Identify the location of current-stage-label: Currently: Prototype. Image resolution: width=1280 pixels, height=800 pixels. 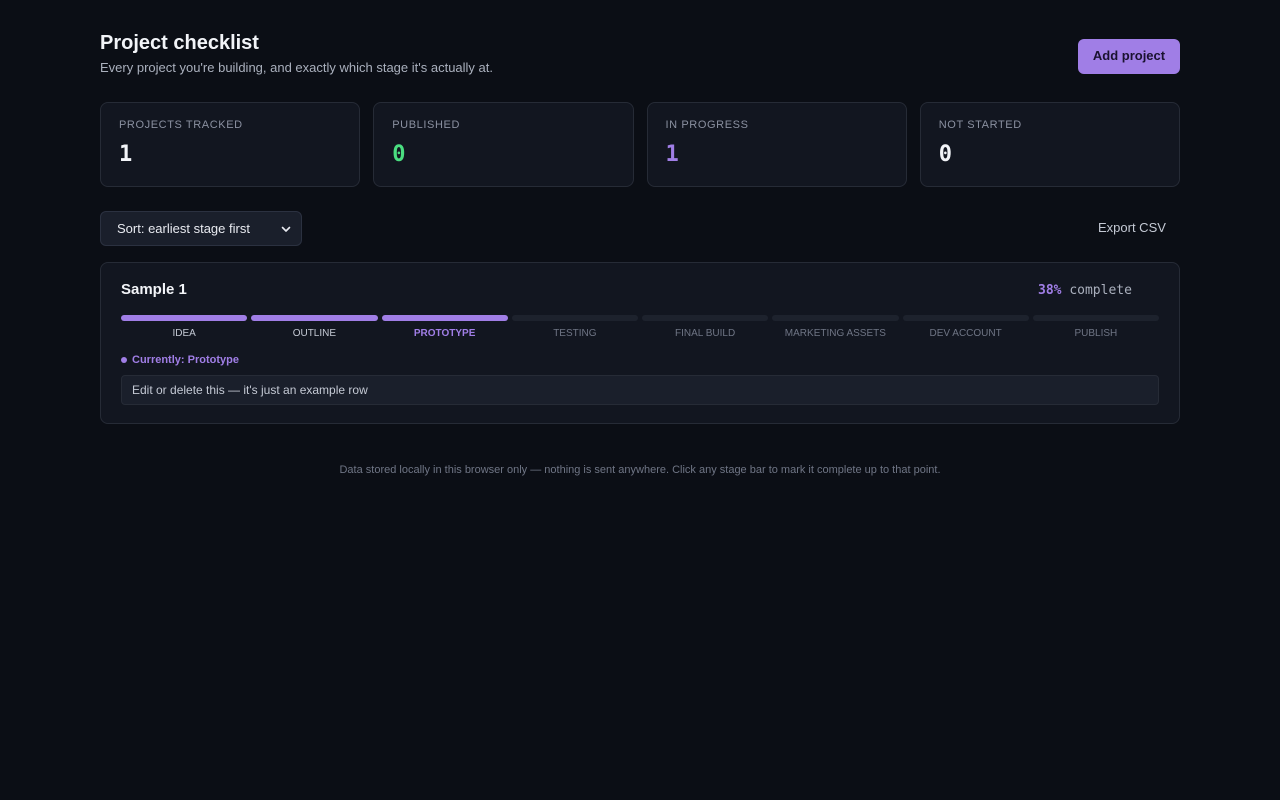
(185, 360).